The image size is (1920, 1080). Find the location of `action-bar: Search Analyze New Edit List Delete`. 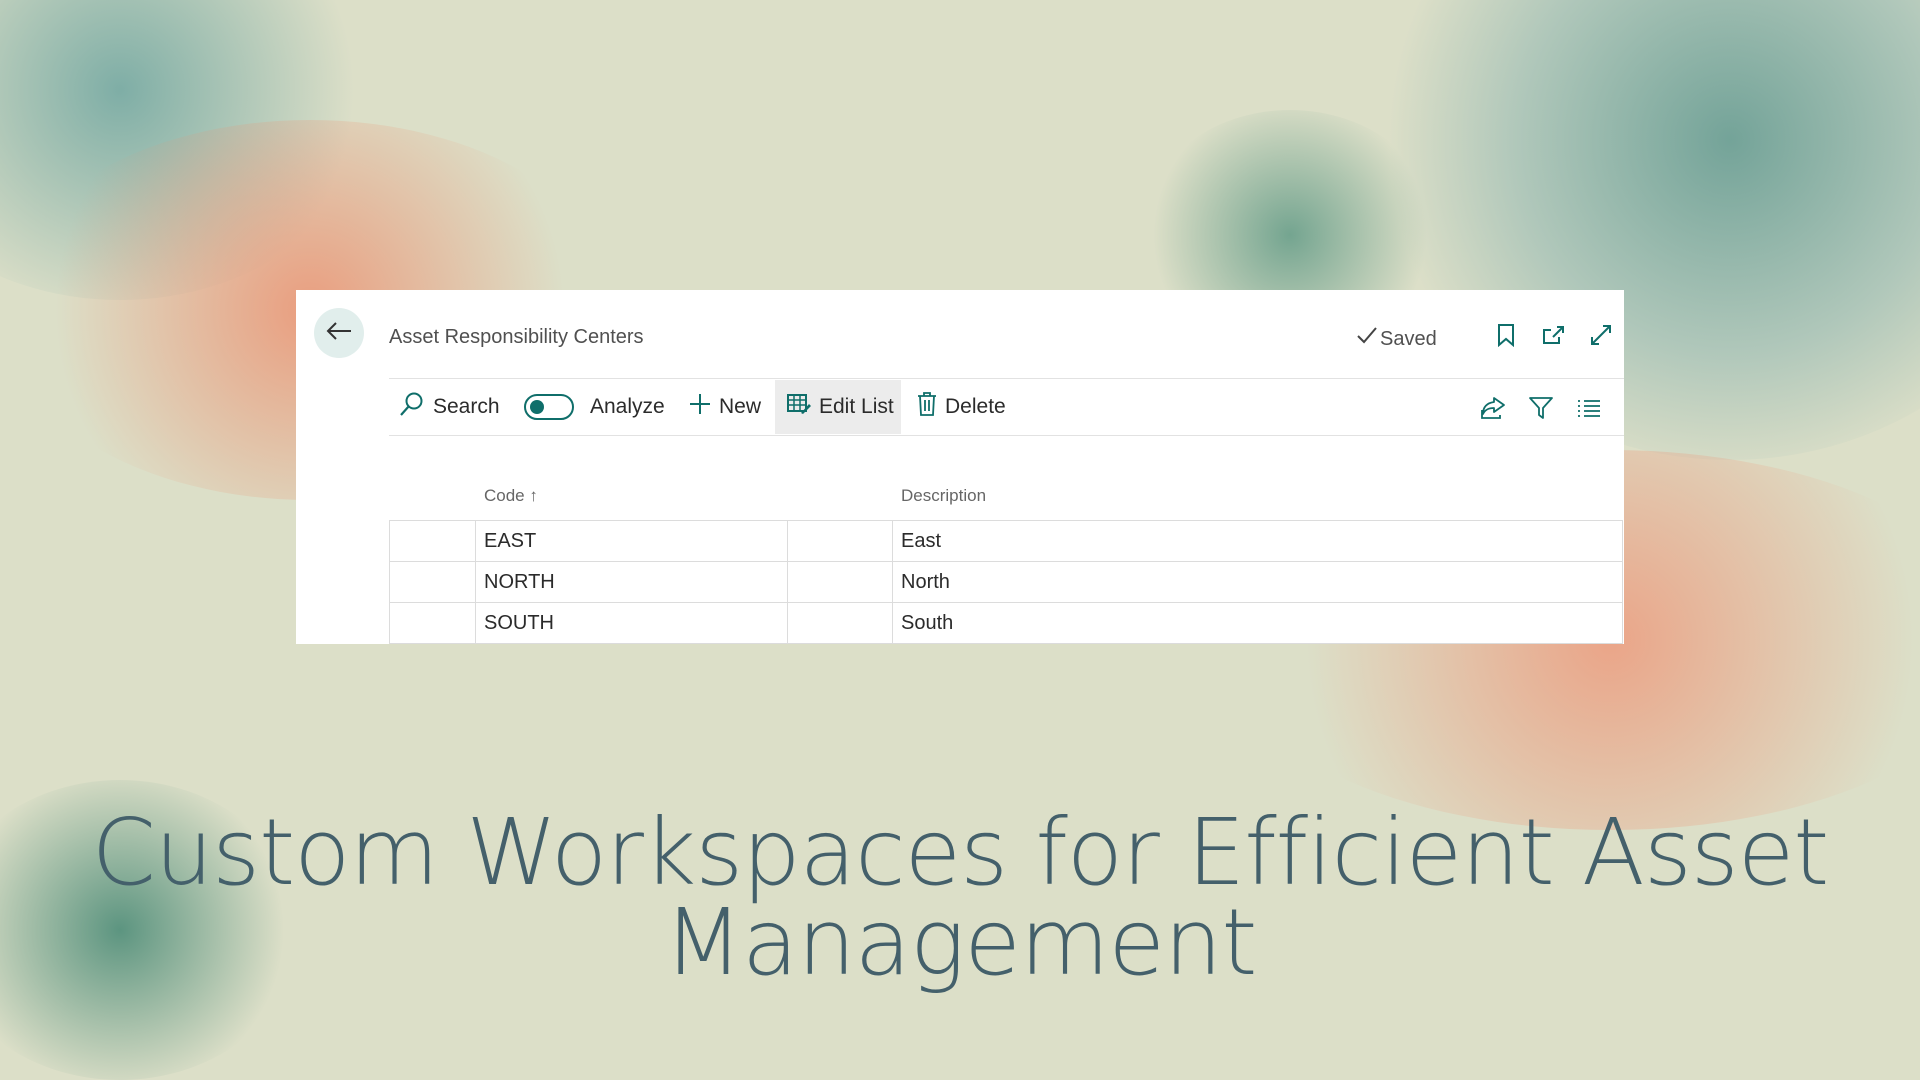

action-bar: Search Analyze New Edit List Delete is located at coordinates (1006, 407).